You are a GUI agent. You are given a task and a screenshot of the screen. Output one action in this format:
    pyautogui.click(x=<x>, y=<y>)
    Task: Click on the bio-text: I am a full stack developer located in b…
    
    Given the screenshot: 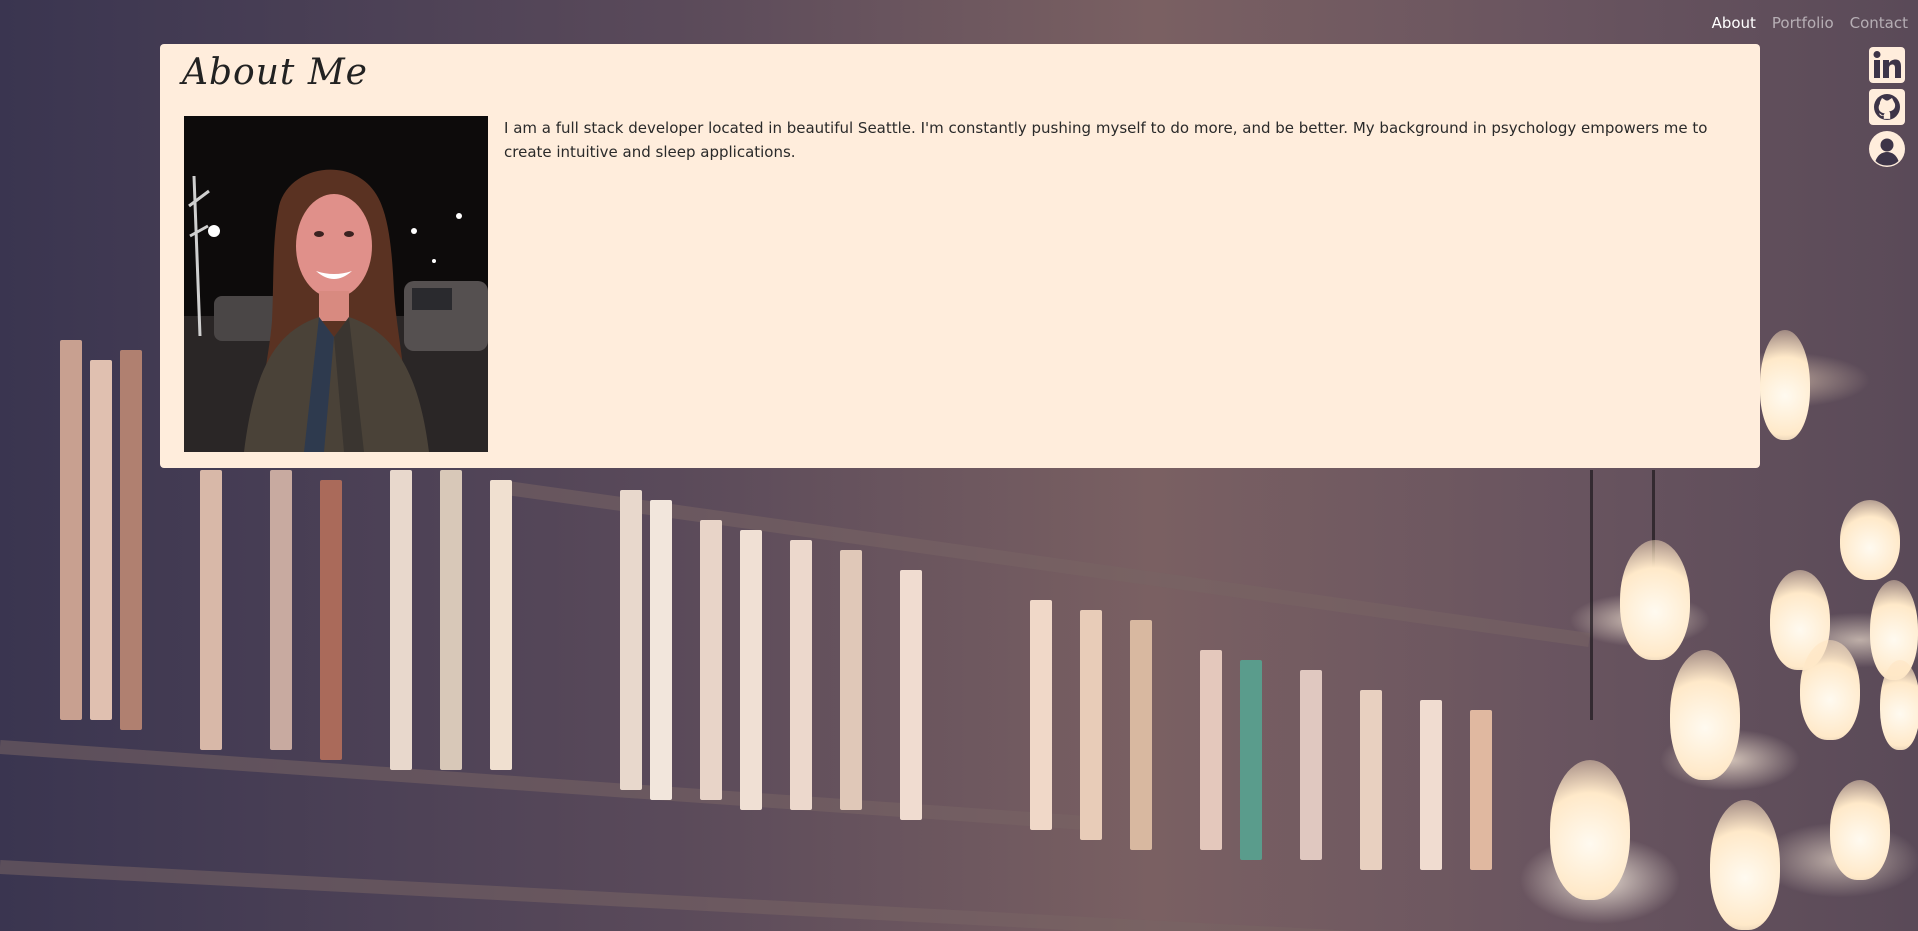 What is the action you would take?
    pyautogui.click(x=1106, y=140)
    